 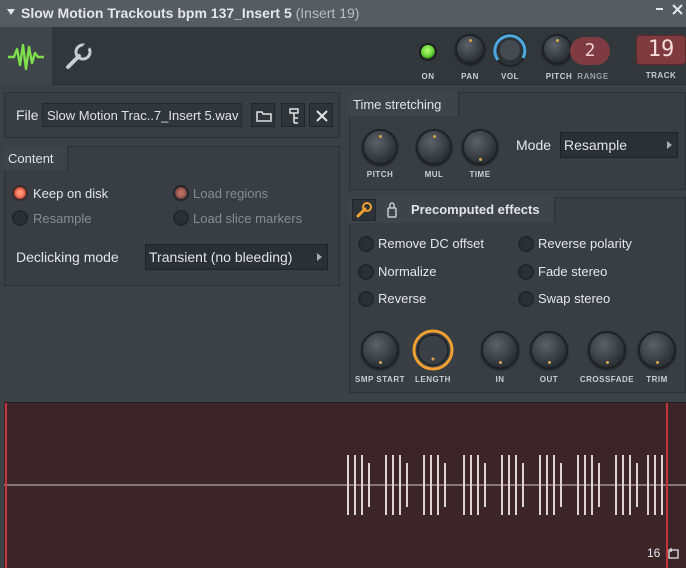 I want to click on remove-dc-offset-toggle, so click(x=366, y=244).